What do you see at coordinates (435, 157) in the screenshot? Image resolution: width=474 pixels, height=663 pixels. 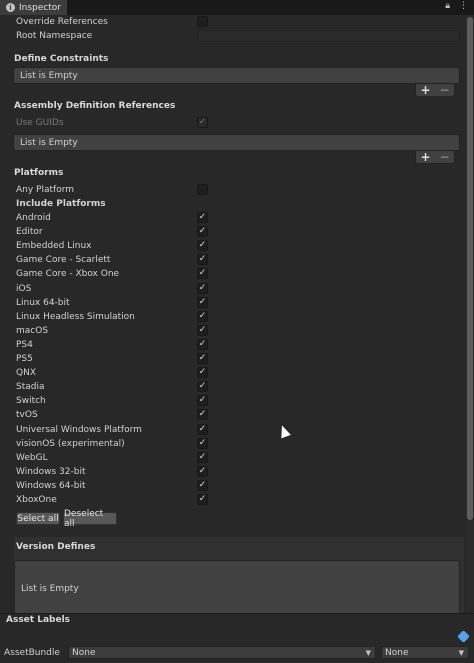 I see `assembly-references-controls: + −` at bounding box center [435, 157].